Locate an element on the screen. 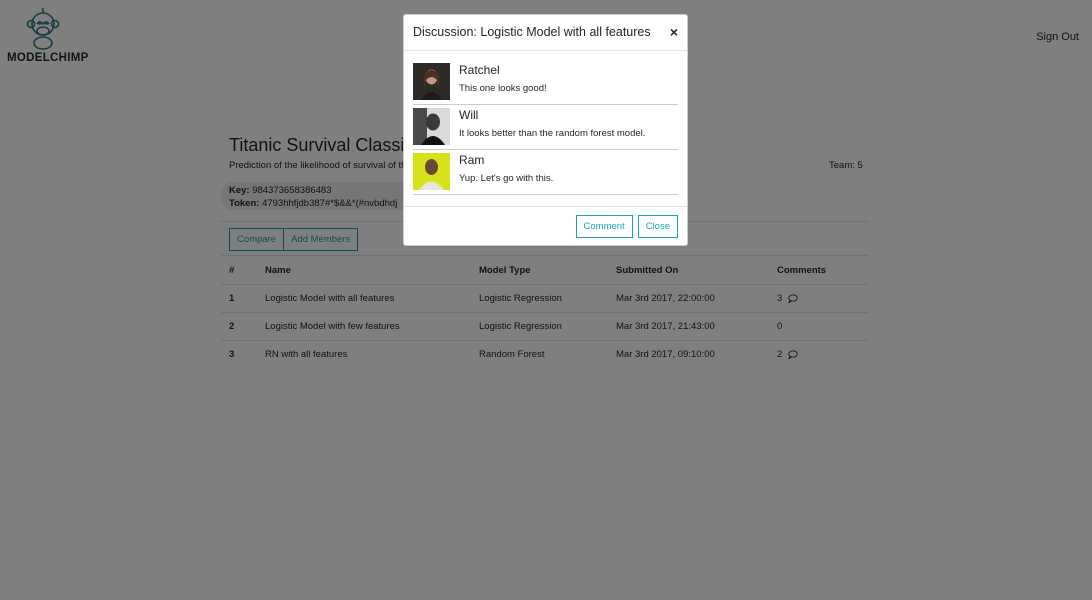  comment-item: Ram Yup. Let's go with this. is located at coordinates (545, 172).